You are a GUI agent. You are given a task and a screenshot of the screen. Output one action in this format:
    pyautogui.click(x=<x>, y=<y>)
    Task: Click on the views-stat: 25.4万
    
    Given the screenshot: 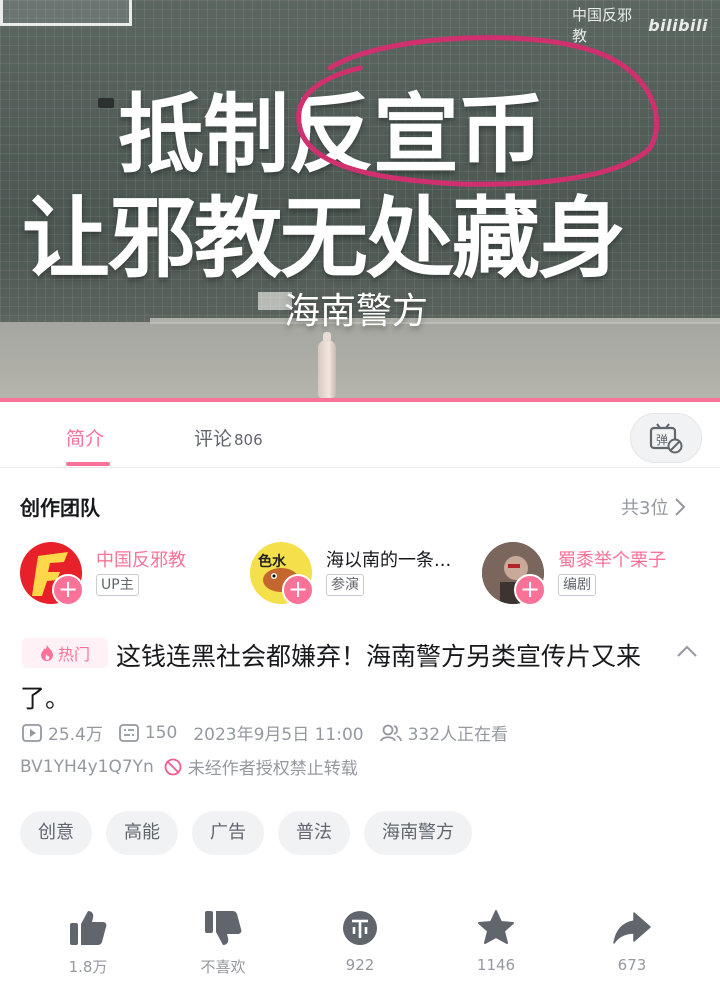 What is the action you would take?
    pyautogui.click(x=62, y=732)
    